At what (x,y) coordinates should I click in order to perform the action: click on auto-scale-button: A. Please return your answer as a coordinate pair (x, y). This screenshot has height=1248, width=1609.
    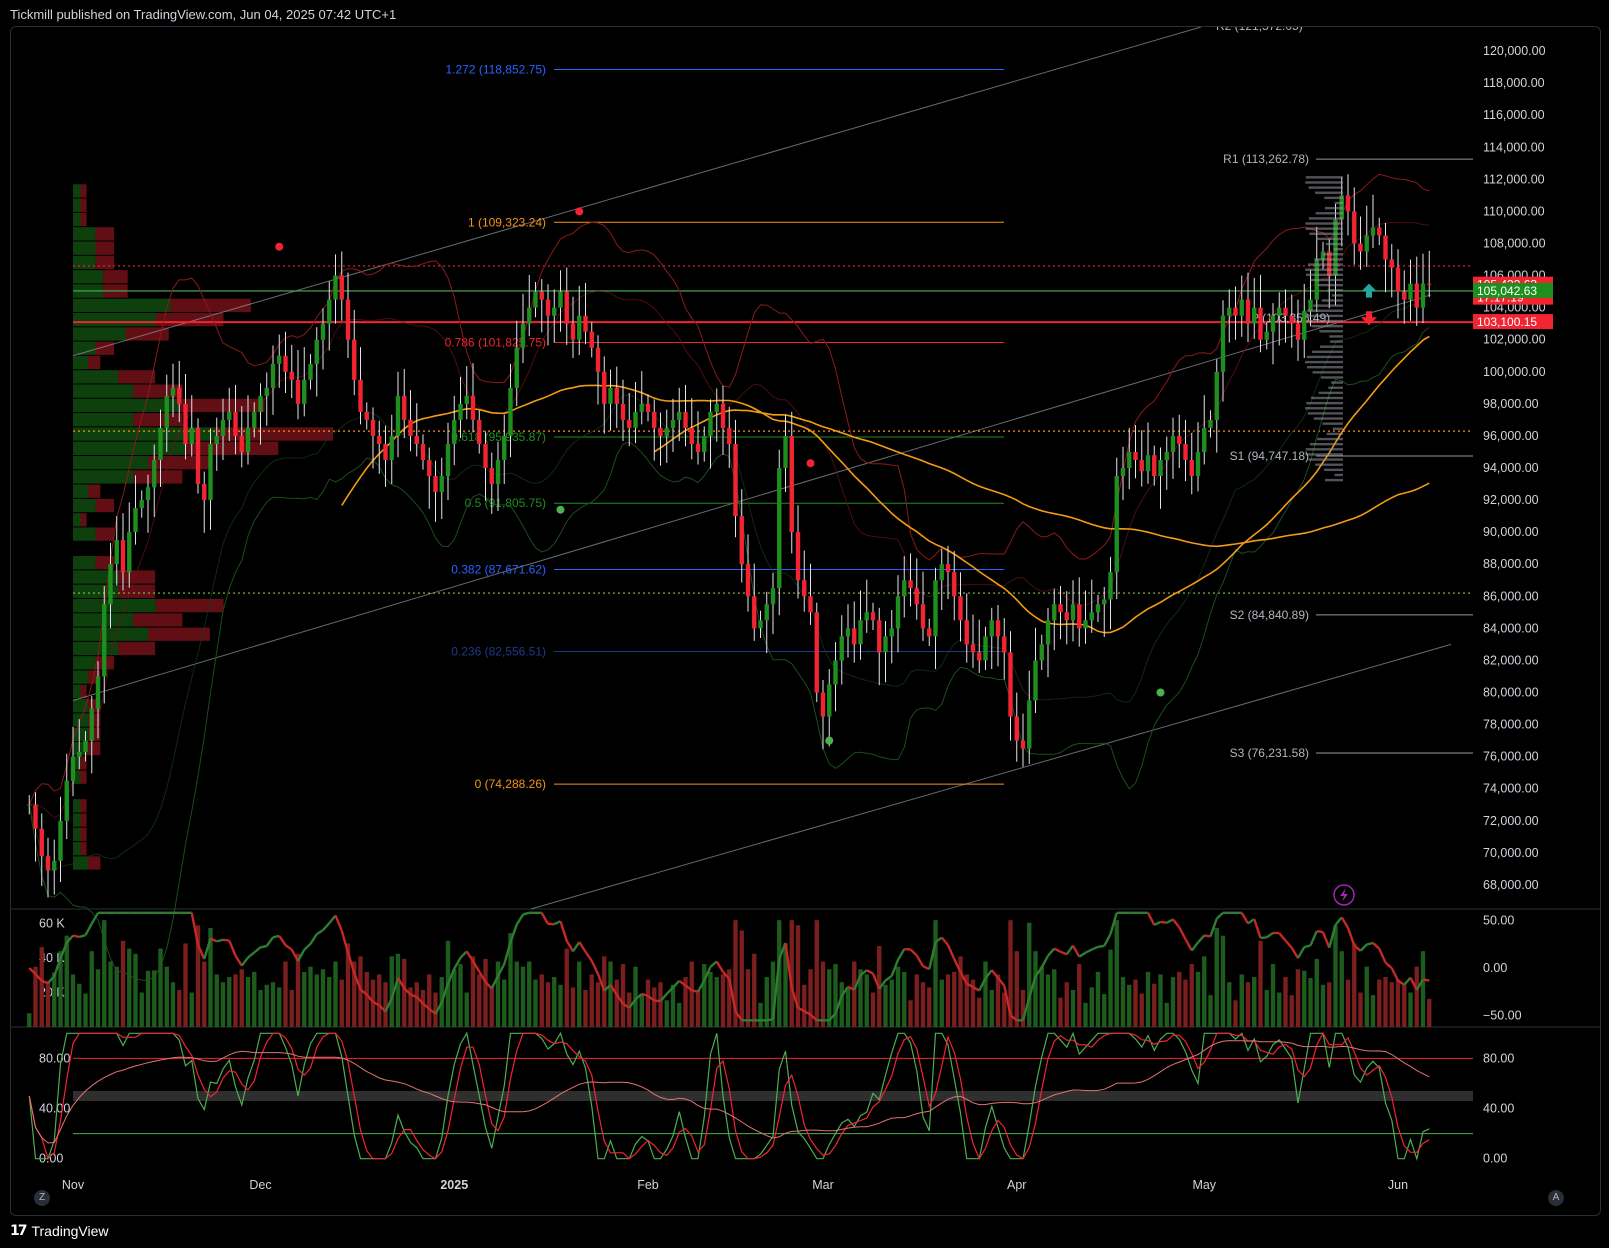
    Looking at the image, I should click on (1556, 1198).